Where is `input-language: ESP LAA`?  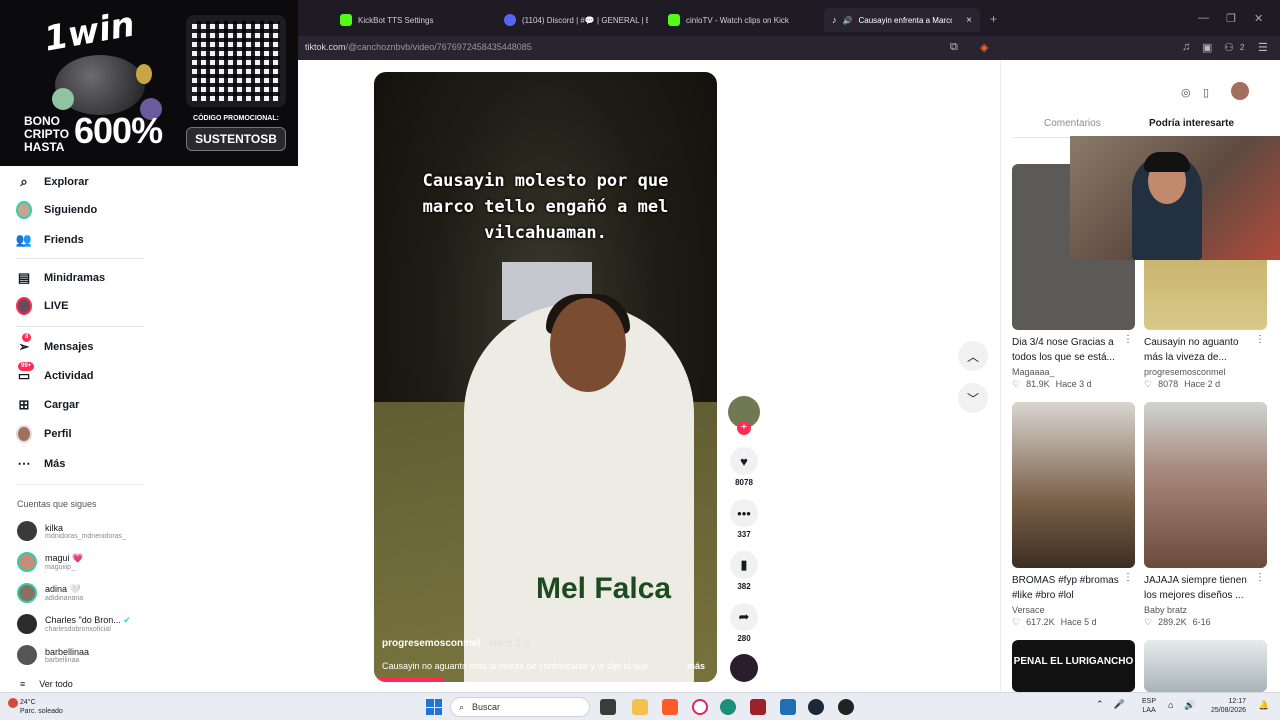
input-language: ESP LAA is located at coordinates (1149, 706).